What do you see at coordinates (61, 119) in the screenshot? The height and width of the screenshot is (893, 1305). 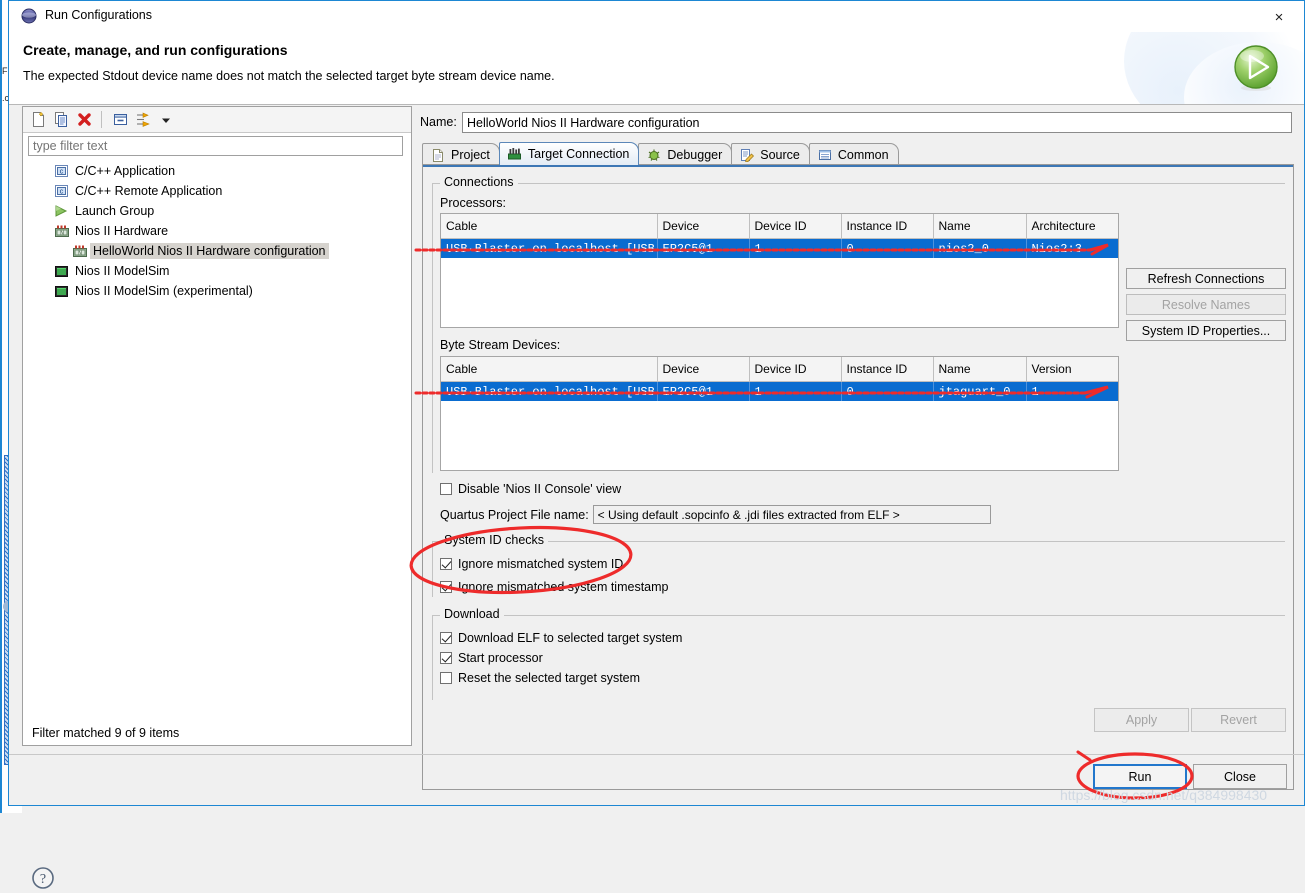 I see `copy-icon` at bounding box center [61, 119].